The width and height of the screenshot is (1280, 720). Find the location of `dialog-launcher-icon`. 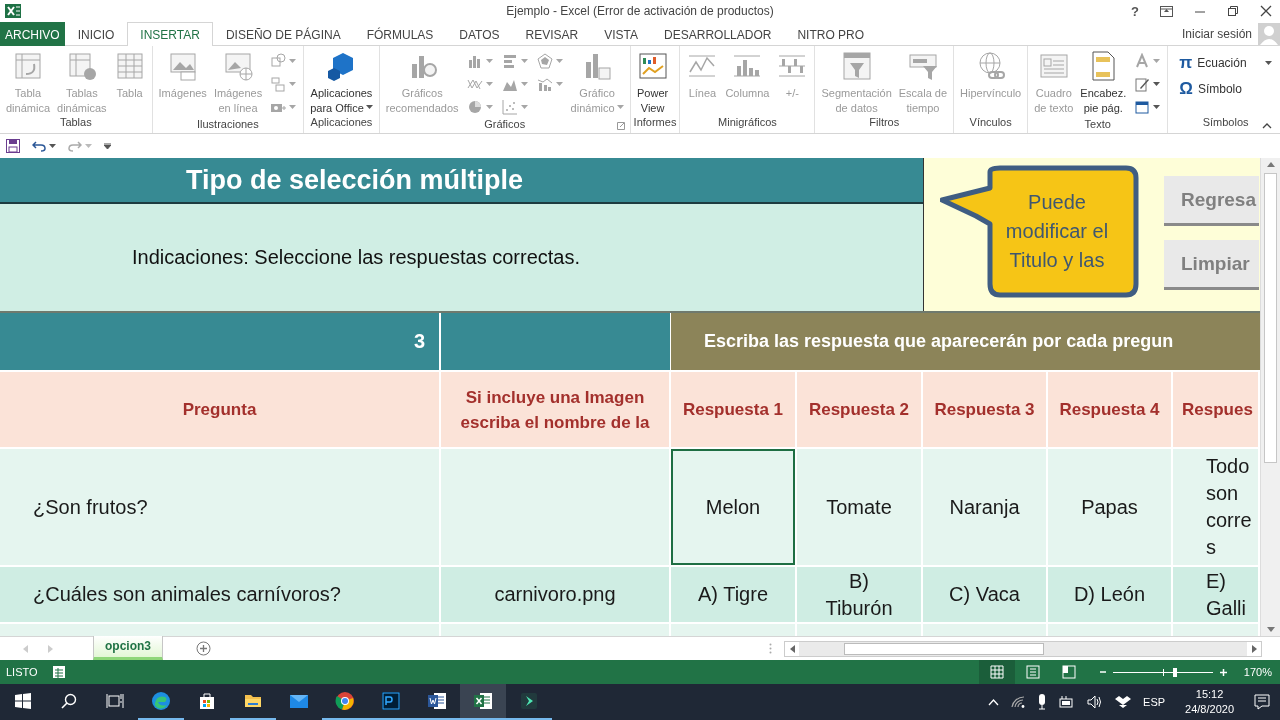

dialog-launcher-icon is located at coordinates (620, 126).